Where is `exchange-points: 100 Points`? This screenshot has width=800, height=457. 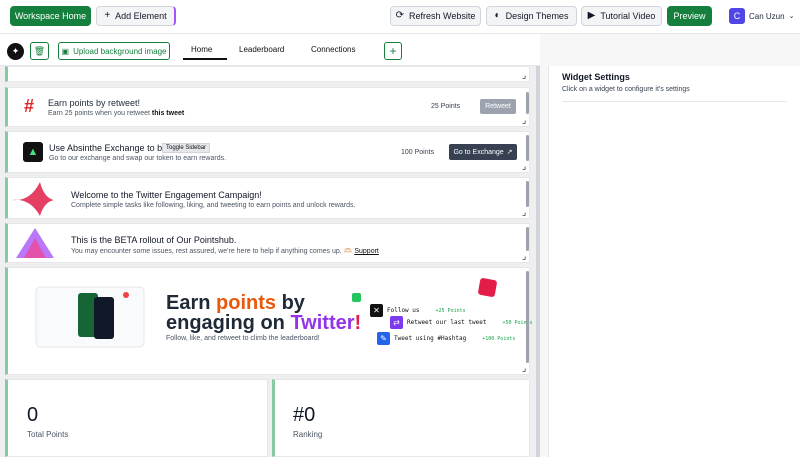 exchange-points: 100 Points is located at coordinates (418, 152).